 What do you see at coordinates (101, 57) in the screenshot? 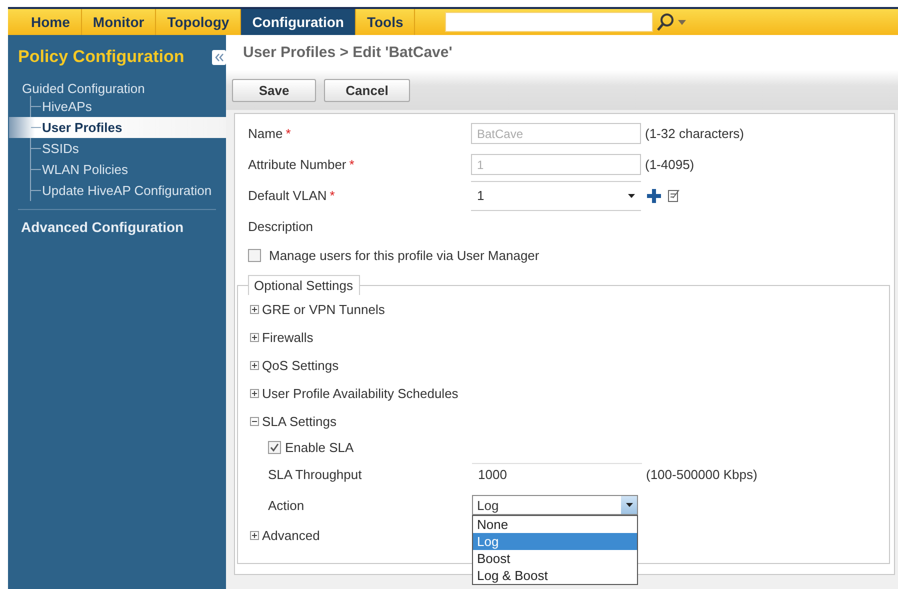
I see `sidebar-title: Policy Configuration` at bounding box center [101, 57].